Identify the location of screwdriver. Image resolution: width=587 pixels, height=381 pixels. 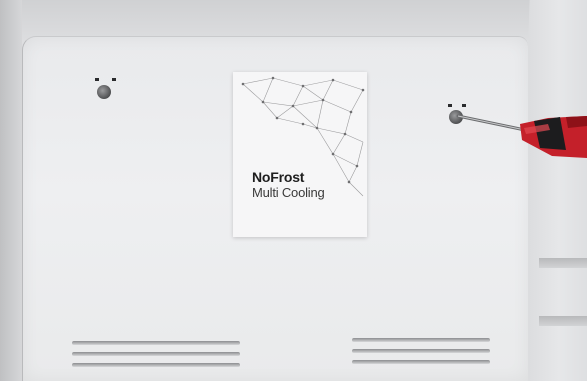
(521, 136).